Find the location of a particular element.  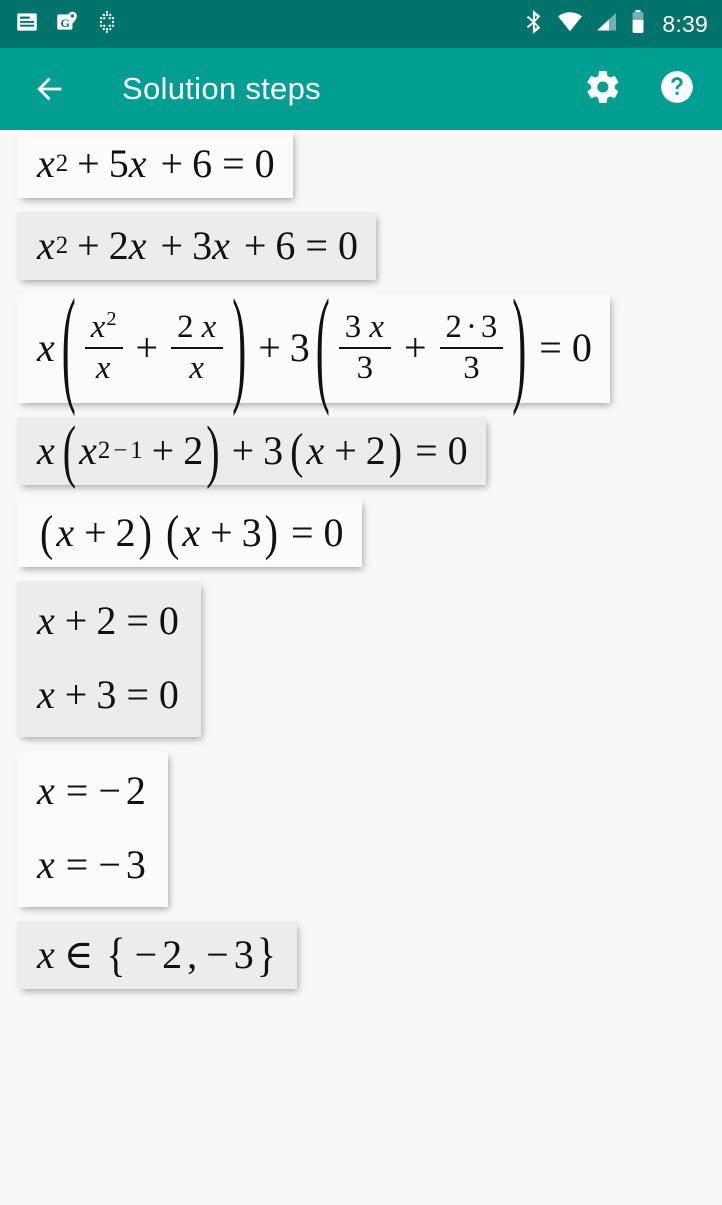

fraction-numerator: 2 · 3 is located at coordinates (472, 327).